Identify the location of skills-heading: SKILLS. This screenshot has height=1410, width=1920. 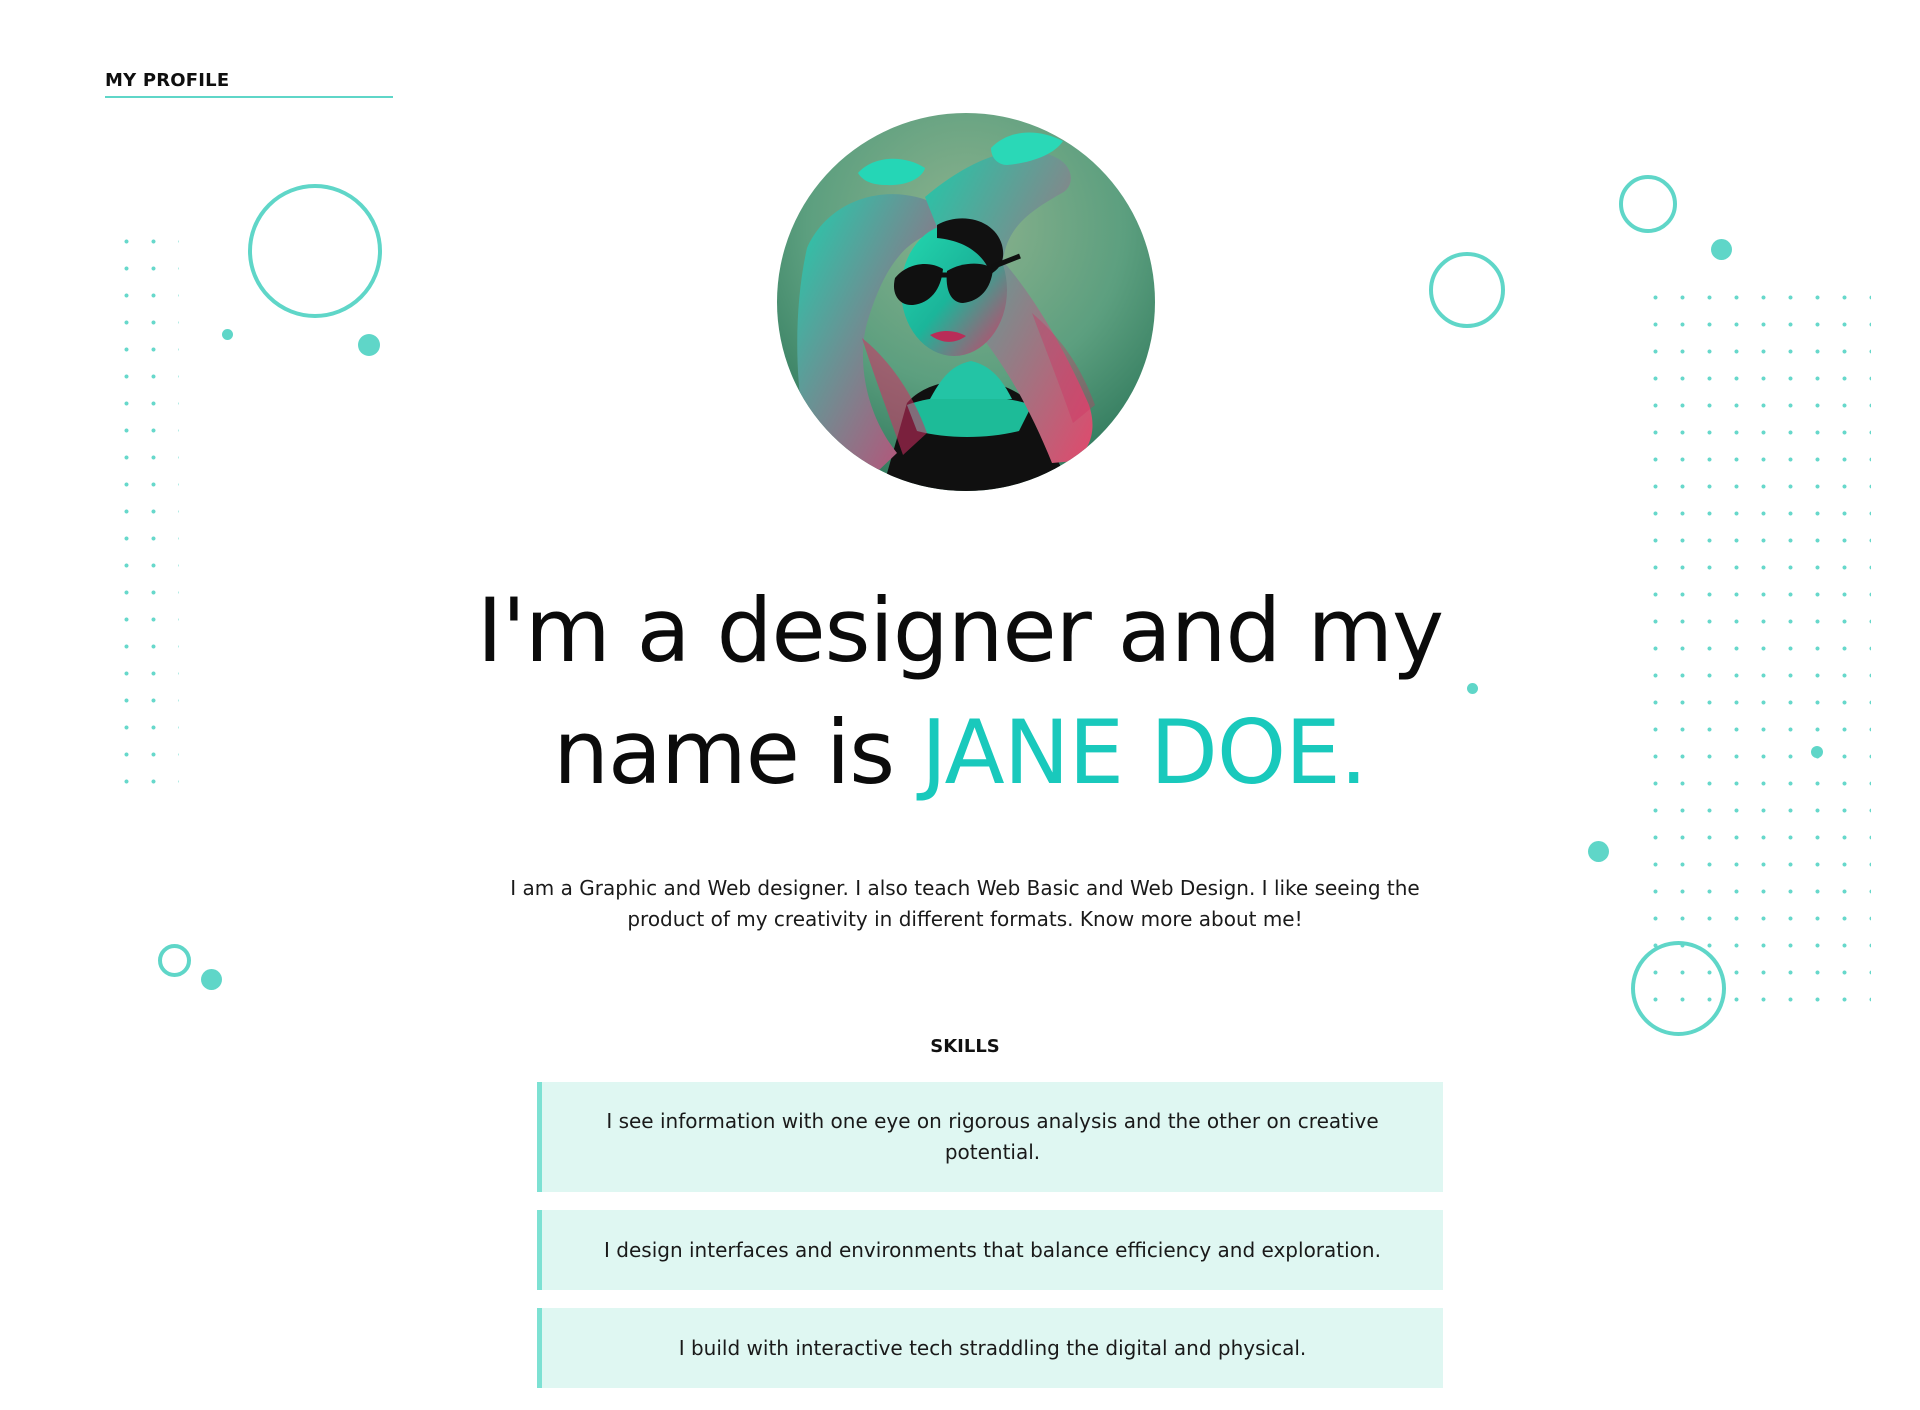
(965, 1046).